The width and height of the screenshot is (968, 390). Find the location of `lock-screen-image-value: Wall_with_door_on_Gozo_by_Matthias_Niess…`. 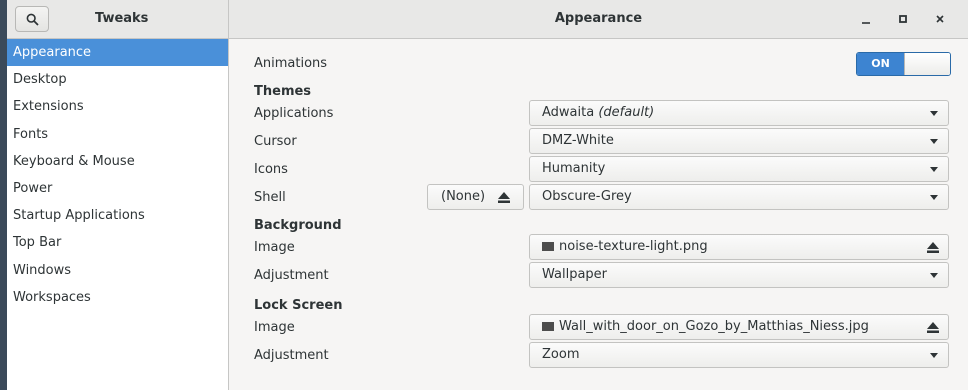

lock-screen-image-value: Wall_with_door_on_Gozo_by_Matthias_Niess… is located at coordinates (714, 326).